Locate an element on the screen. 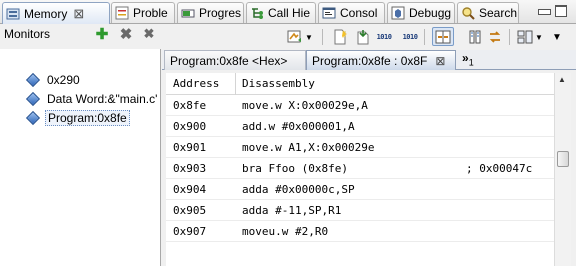 The image size is (576, 266). table-row: 0x905 adda #-11,SP,R1 is located at coordinates (360, 210).